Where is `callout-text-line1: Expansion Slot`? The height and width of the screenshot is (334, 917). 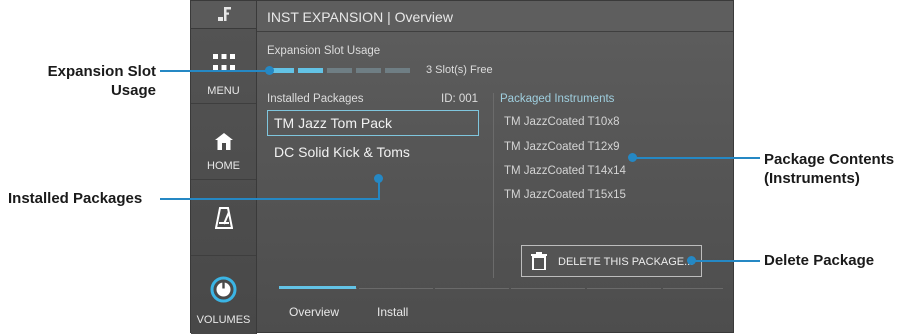 callout-text-line1: Expansion Slot is located at coordinates (101, 71).